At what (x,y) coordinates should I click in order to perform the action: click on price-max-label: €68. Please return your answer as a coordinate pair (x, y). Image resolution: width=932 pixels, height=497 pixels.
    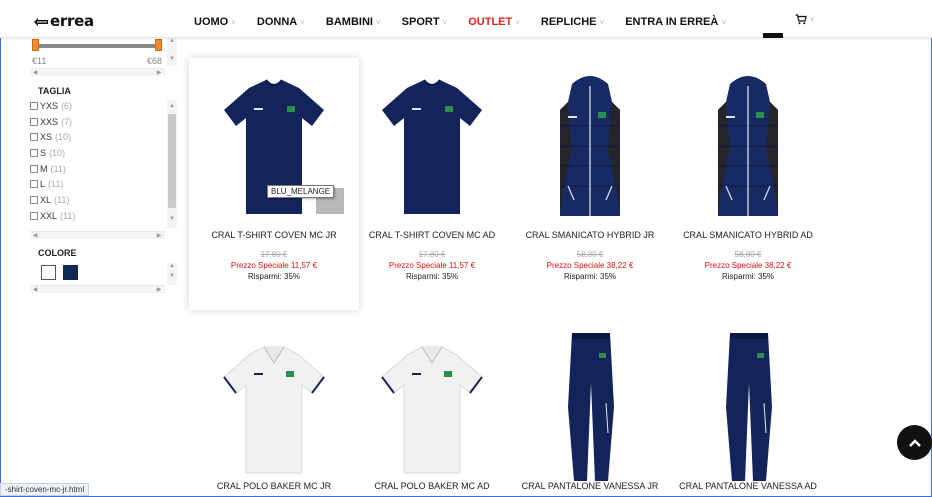
    Looking at the image, I should click on (155, 61).